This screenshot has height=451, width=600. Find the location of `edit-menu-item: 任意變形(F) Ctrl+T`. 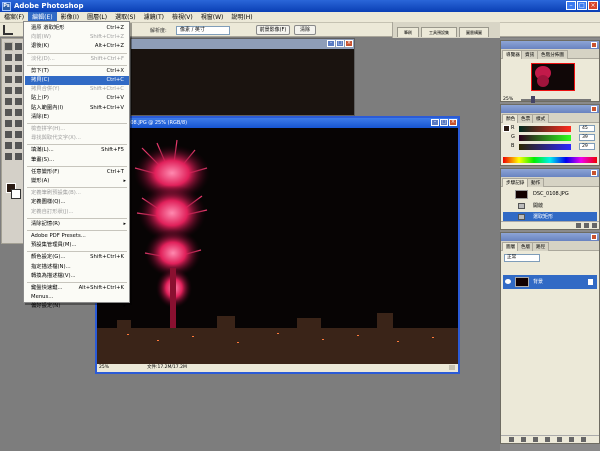

edit-menu-item: 任意變形(F) Ctrl+T is located at coordinates (77, 172).